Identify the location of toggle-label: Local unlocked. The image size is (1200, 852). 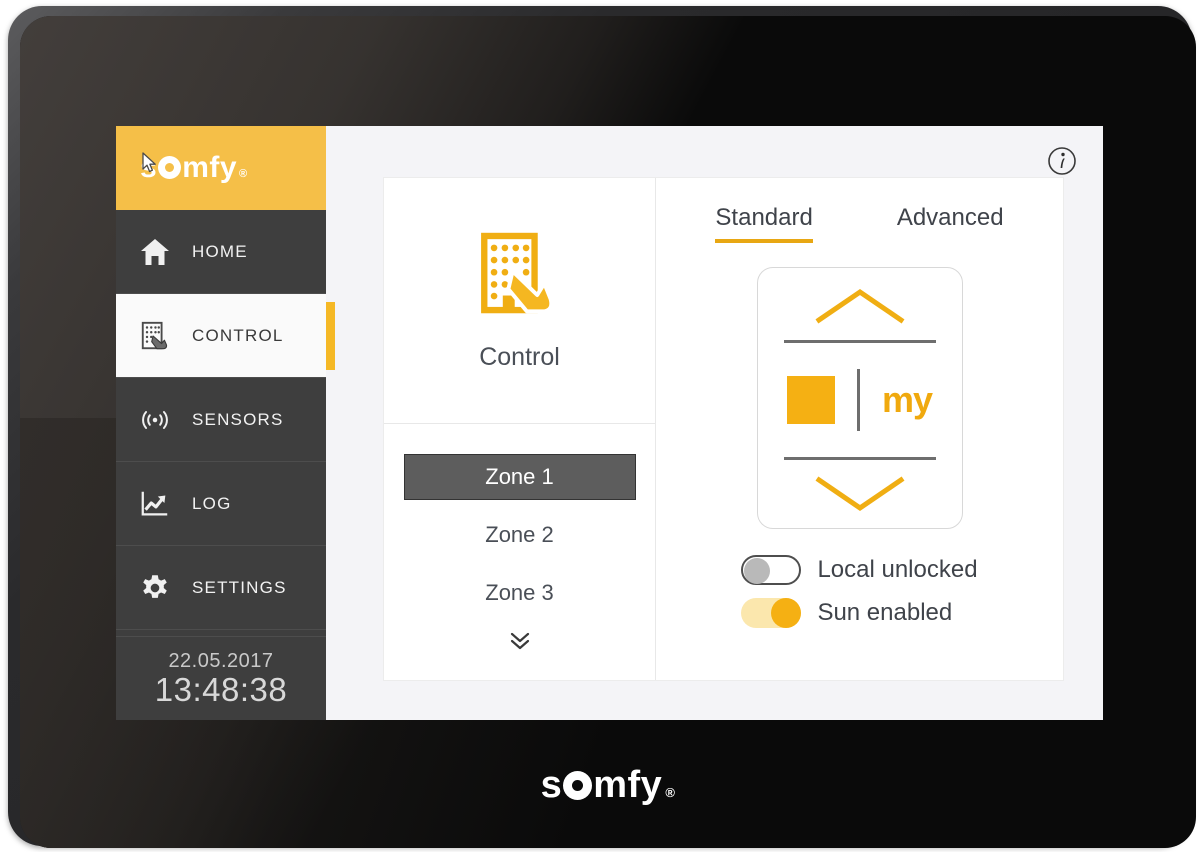
(897, 569).